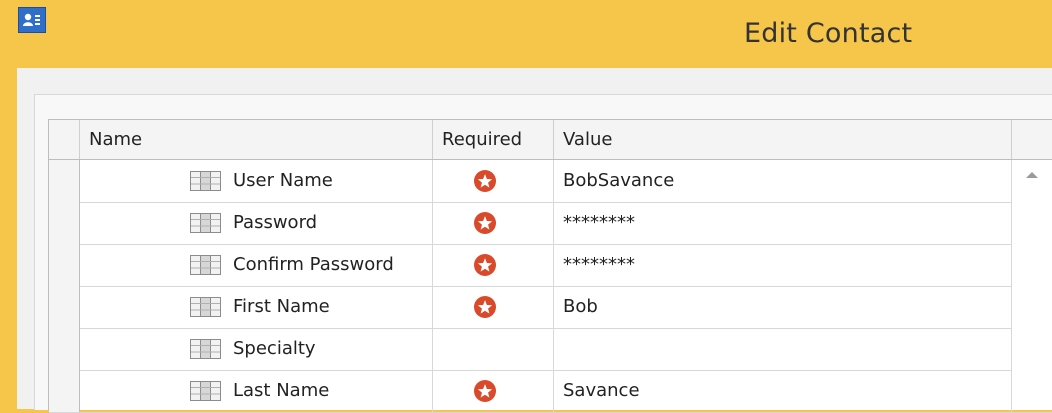 The height and width of the screenshot is (413, 1052). Describe the element at coordinates (64, 139) in the screenshot. I see `row-indicator-header` at that location.